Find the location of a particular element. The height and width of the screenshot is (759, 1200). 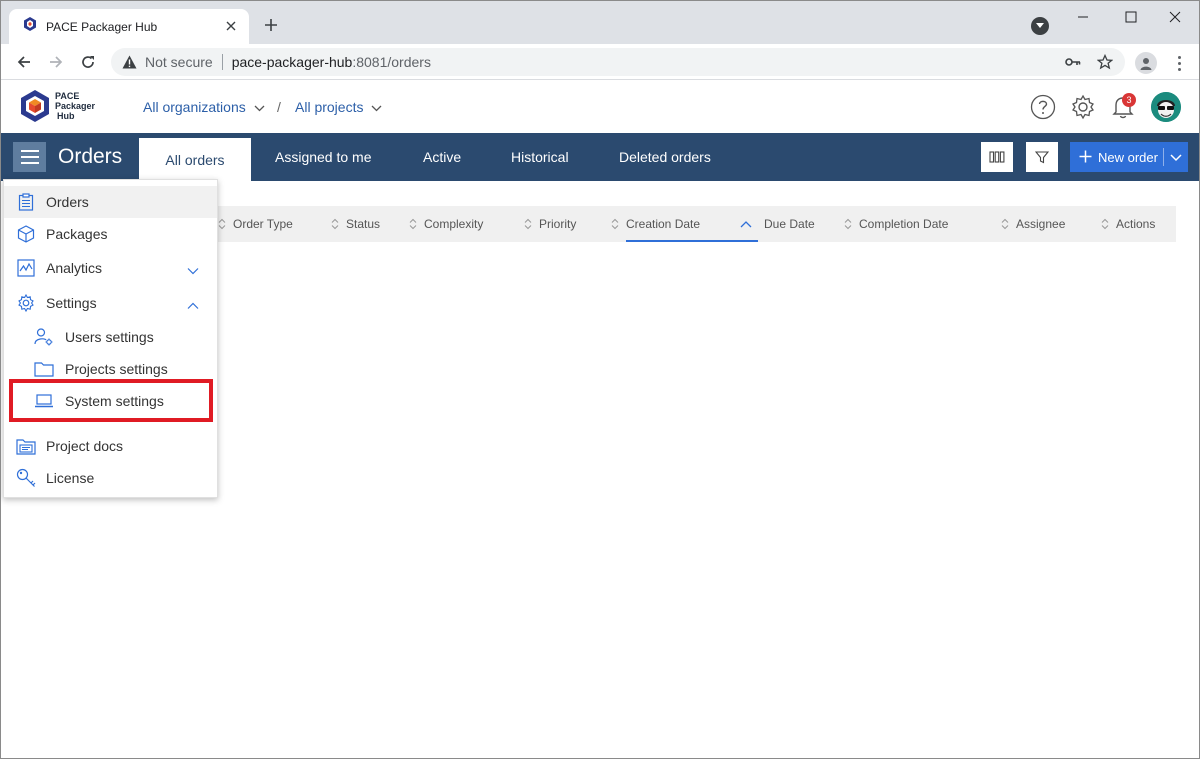

project-selector: All projects is located at coordinates (338, 107).